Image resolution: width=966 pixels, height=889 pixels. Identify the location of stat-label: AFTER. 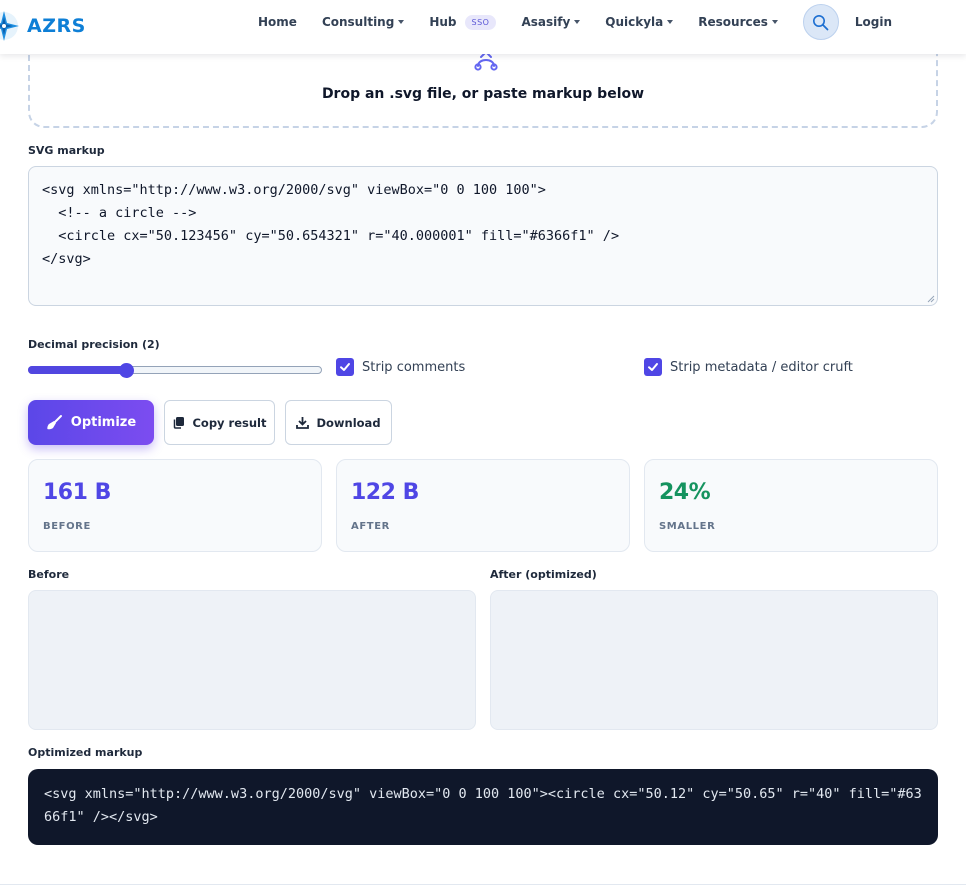
(370, 526).